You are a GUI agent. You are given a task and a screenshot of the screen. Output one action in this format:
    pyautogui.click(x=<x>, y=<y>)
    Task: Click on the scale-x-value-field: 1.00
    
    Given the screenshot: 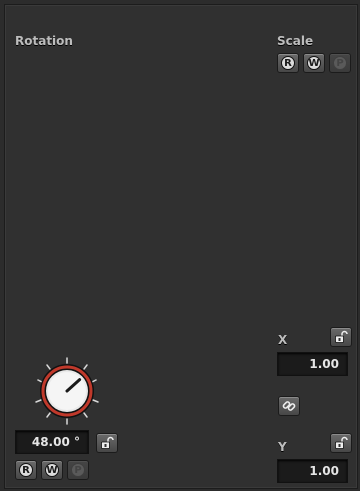 What is the action you would take?
    pyautogui.click(x=312, y=364)
    